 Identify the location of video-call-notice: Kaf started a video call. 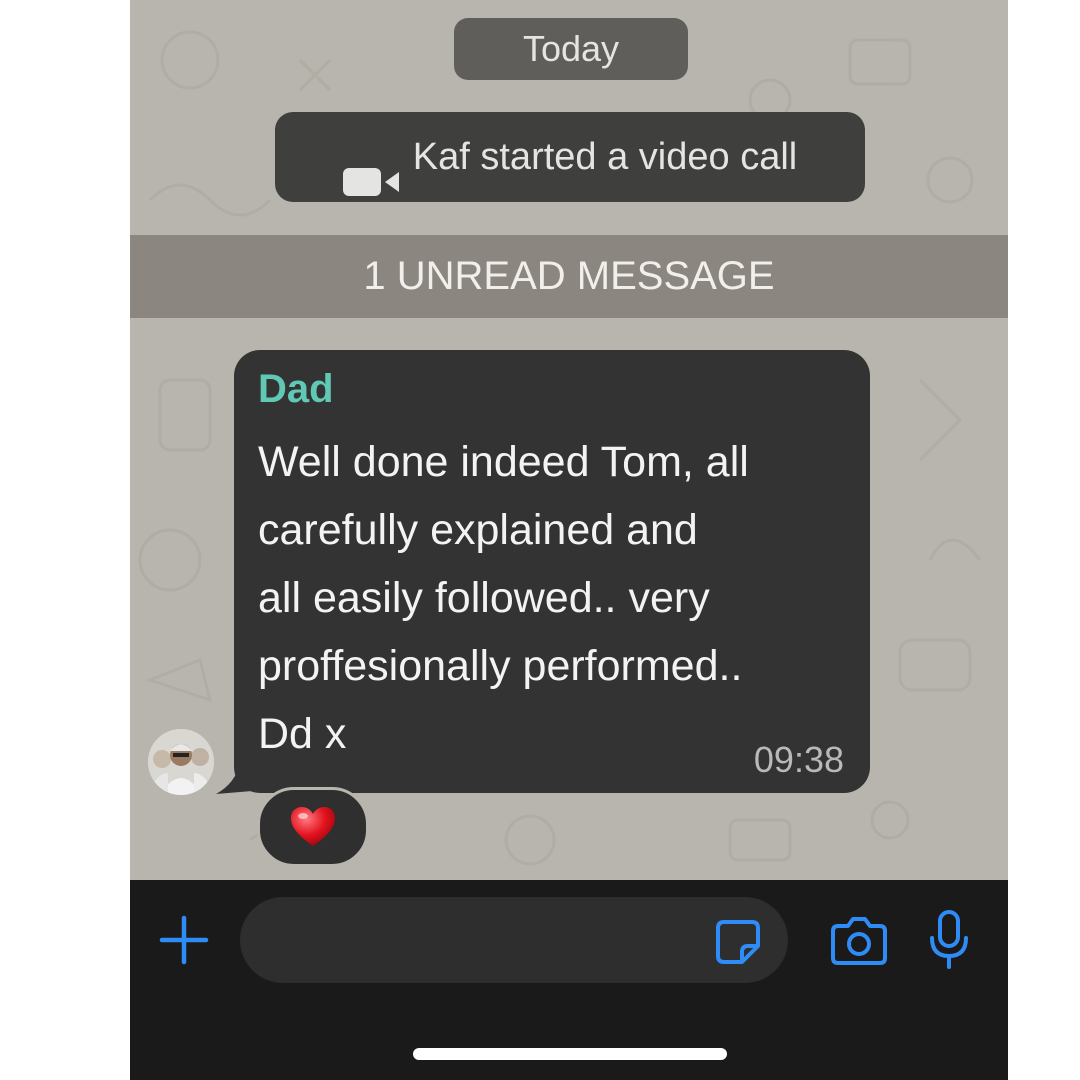
(570, 157).